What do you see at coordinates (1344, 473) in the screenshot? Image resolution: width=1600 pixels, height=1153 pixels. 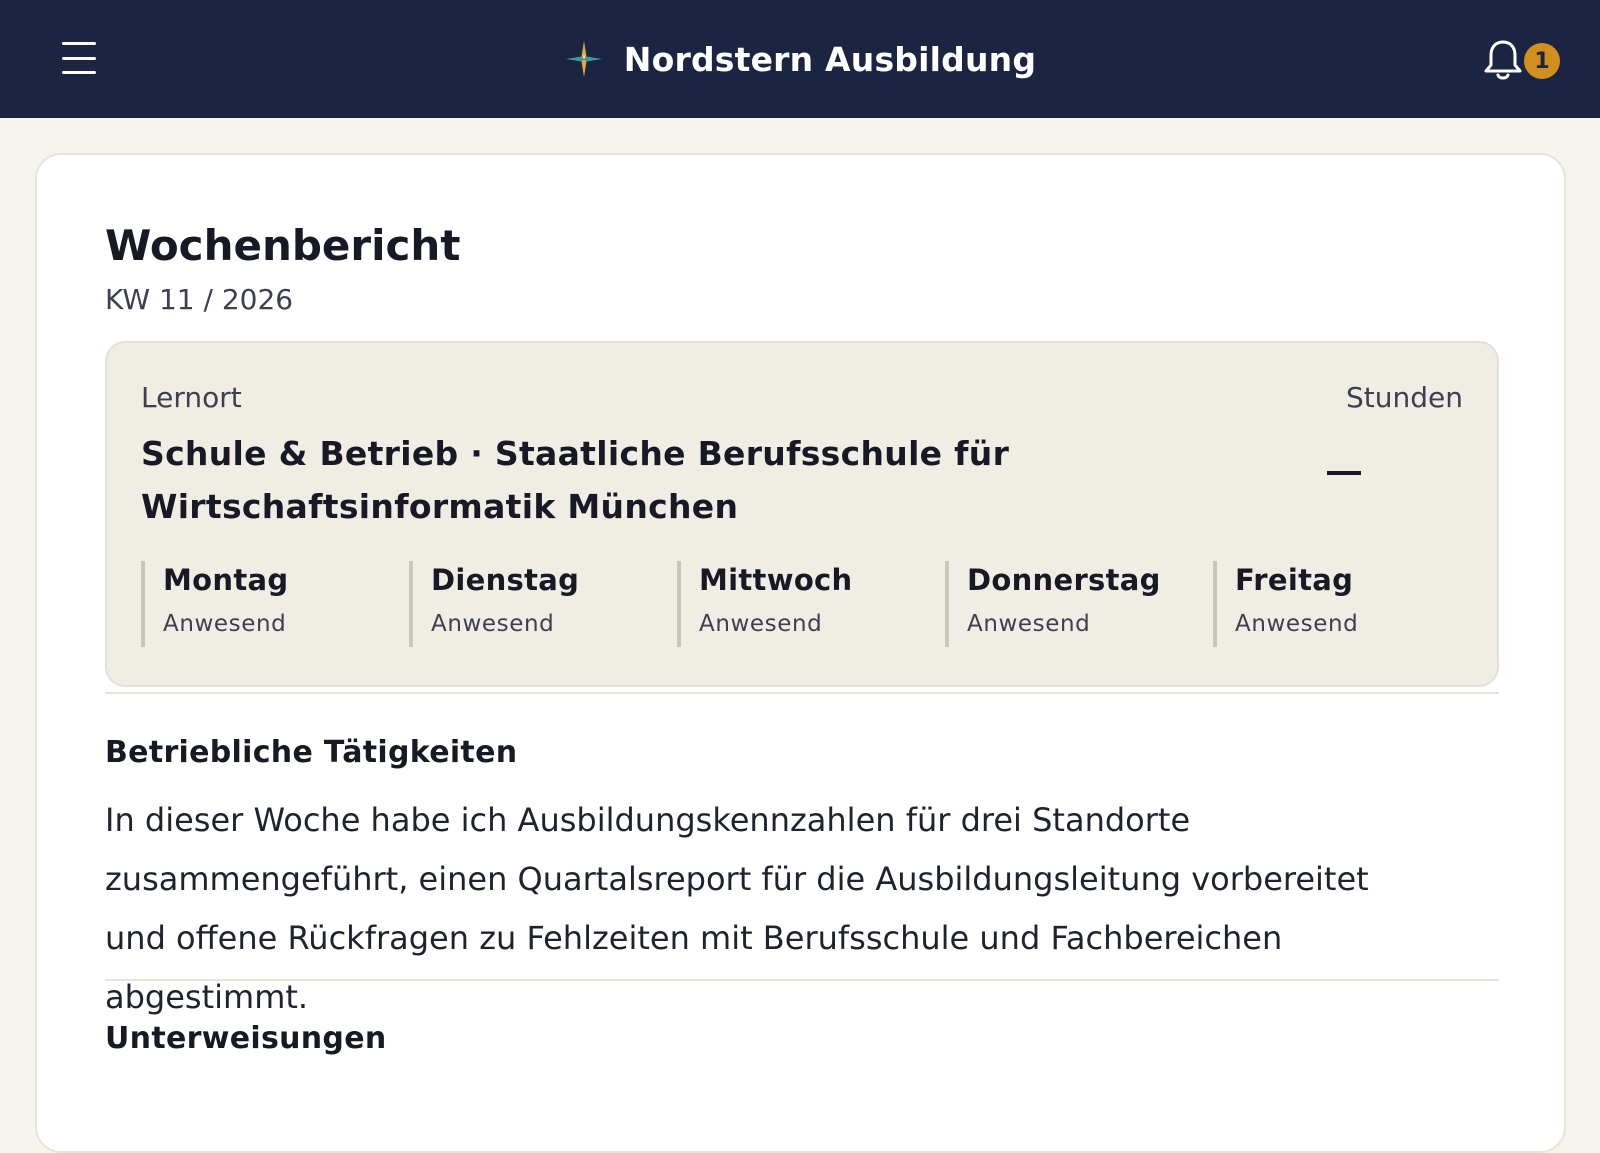 I see `stunden-value-dash` at bounding box center [1344, 473].